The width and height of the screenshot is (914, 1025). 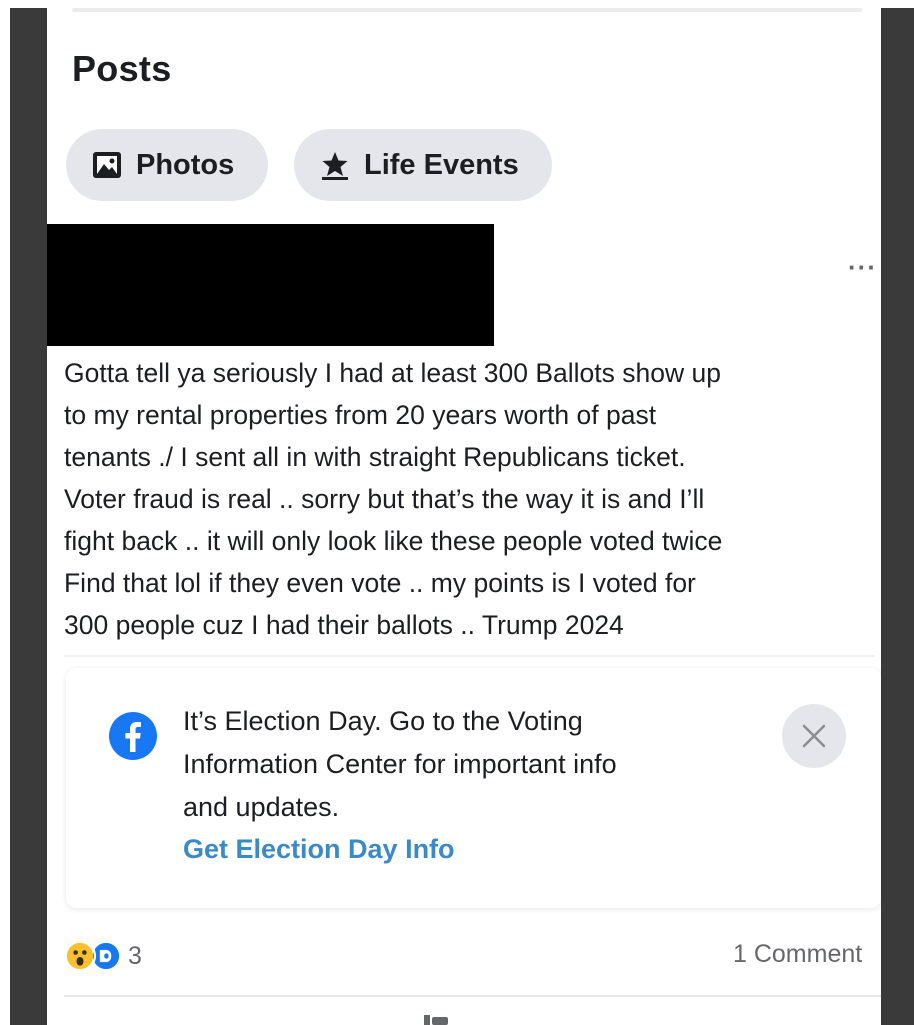 I want to click on facebook-logo-icon, so click(x=133, y=736).